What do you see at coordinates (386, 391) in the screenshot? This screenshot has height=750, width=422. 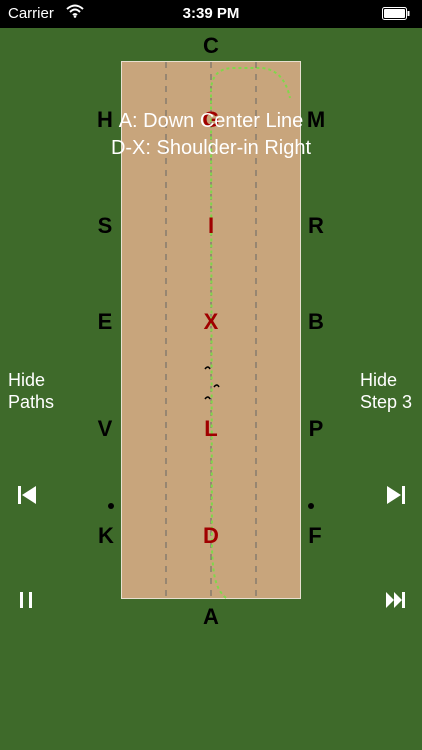 I see `hide-step-button: Hide Step 3` at bounding box center [386, 391].